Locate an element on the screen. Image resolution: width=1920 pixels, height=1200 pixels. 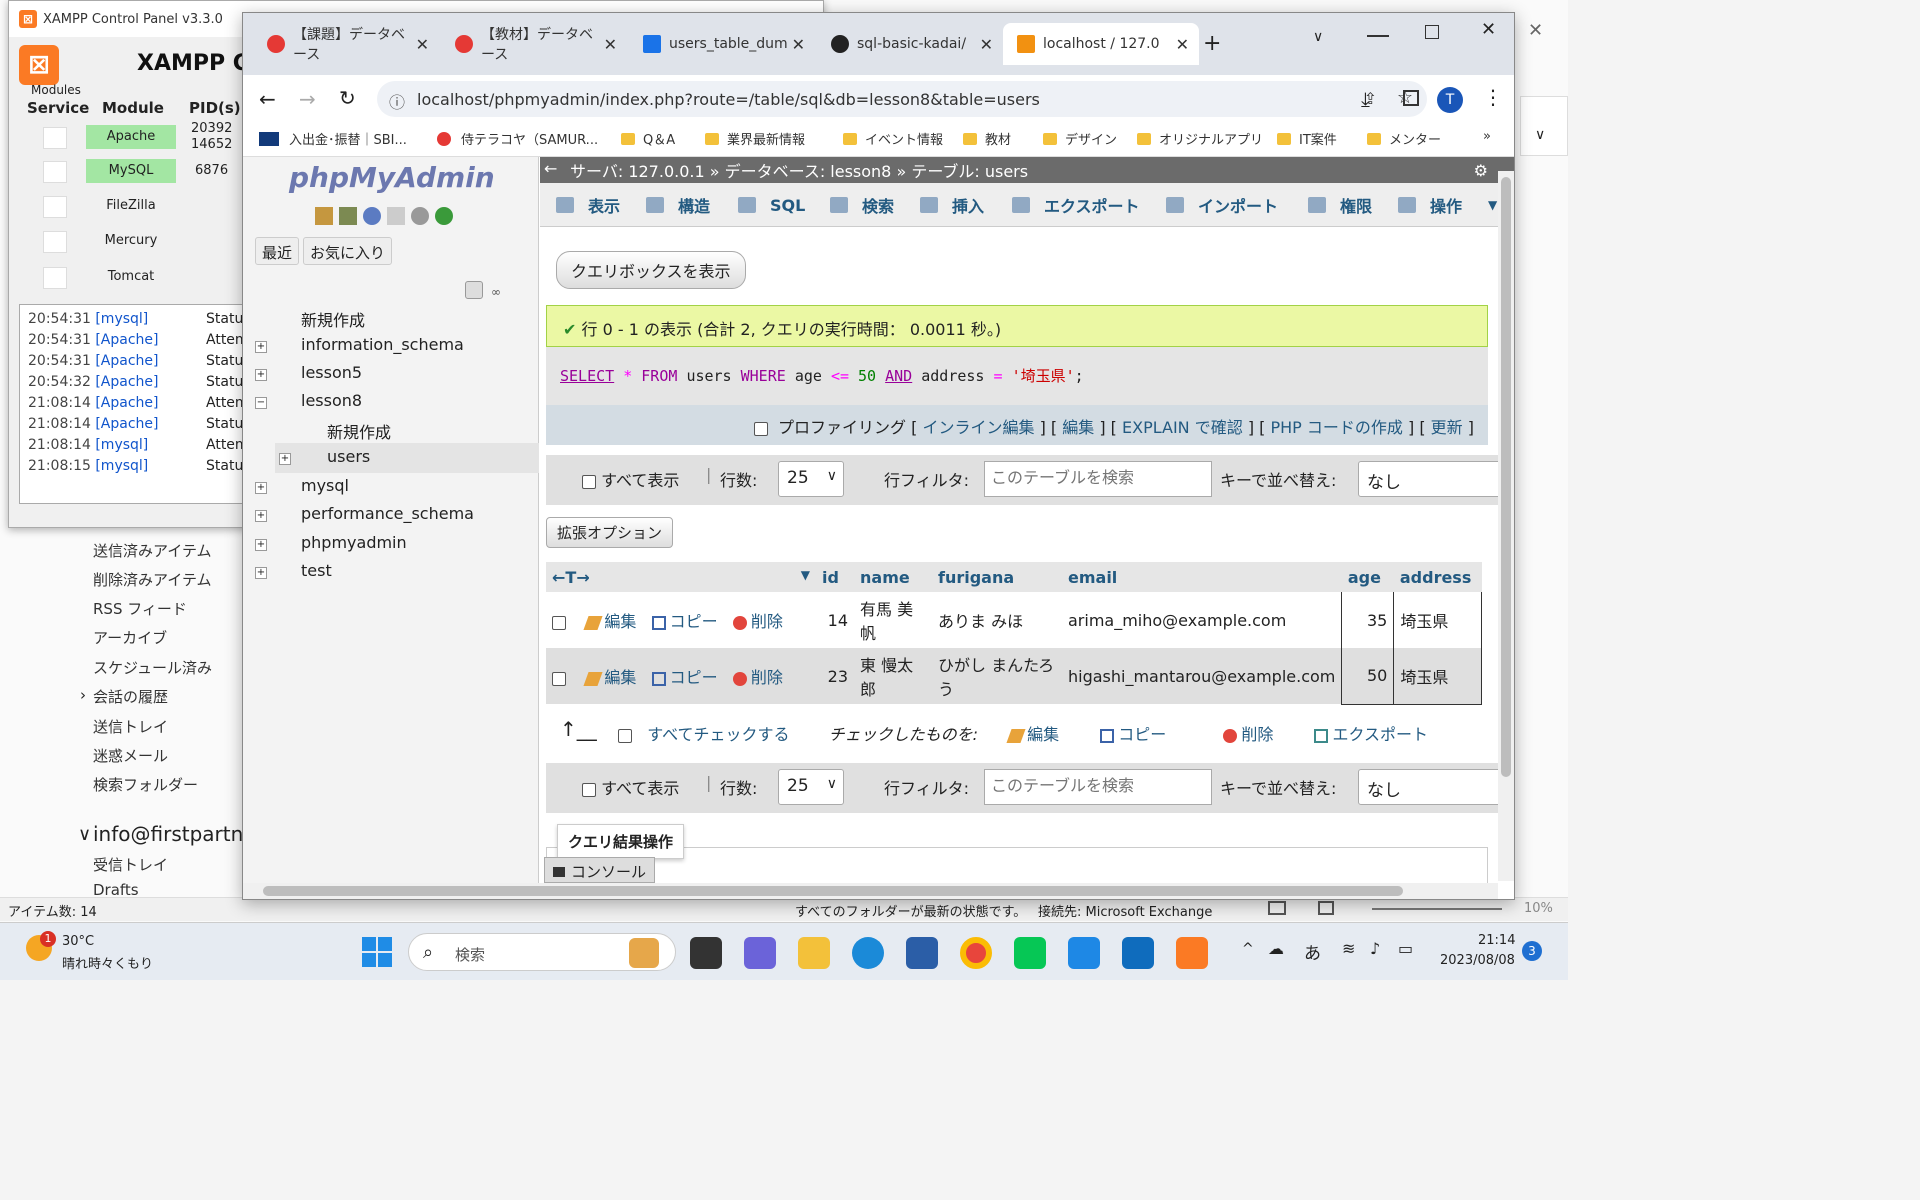
more-bookmarks-icon: » is located at coordinates (1487, 136).